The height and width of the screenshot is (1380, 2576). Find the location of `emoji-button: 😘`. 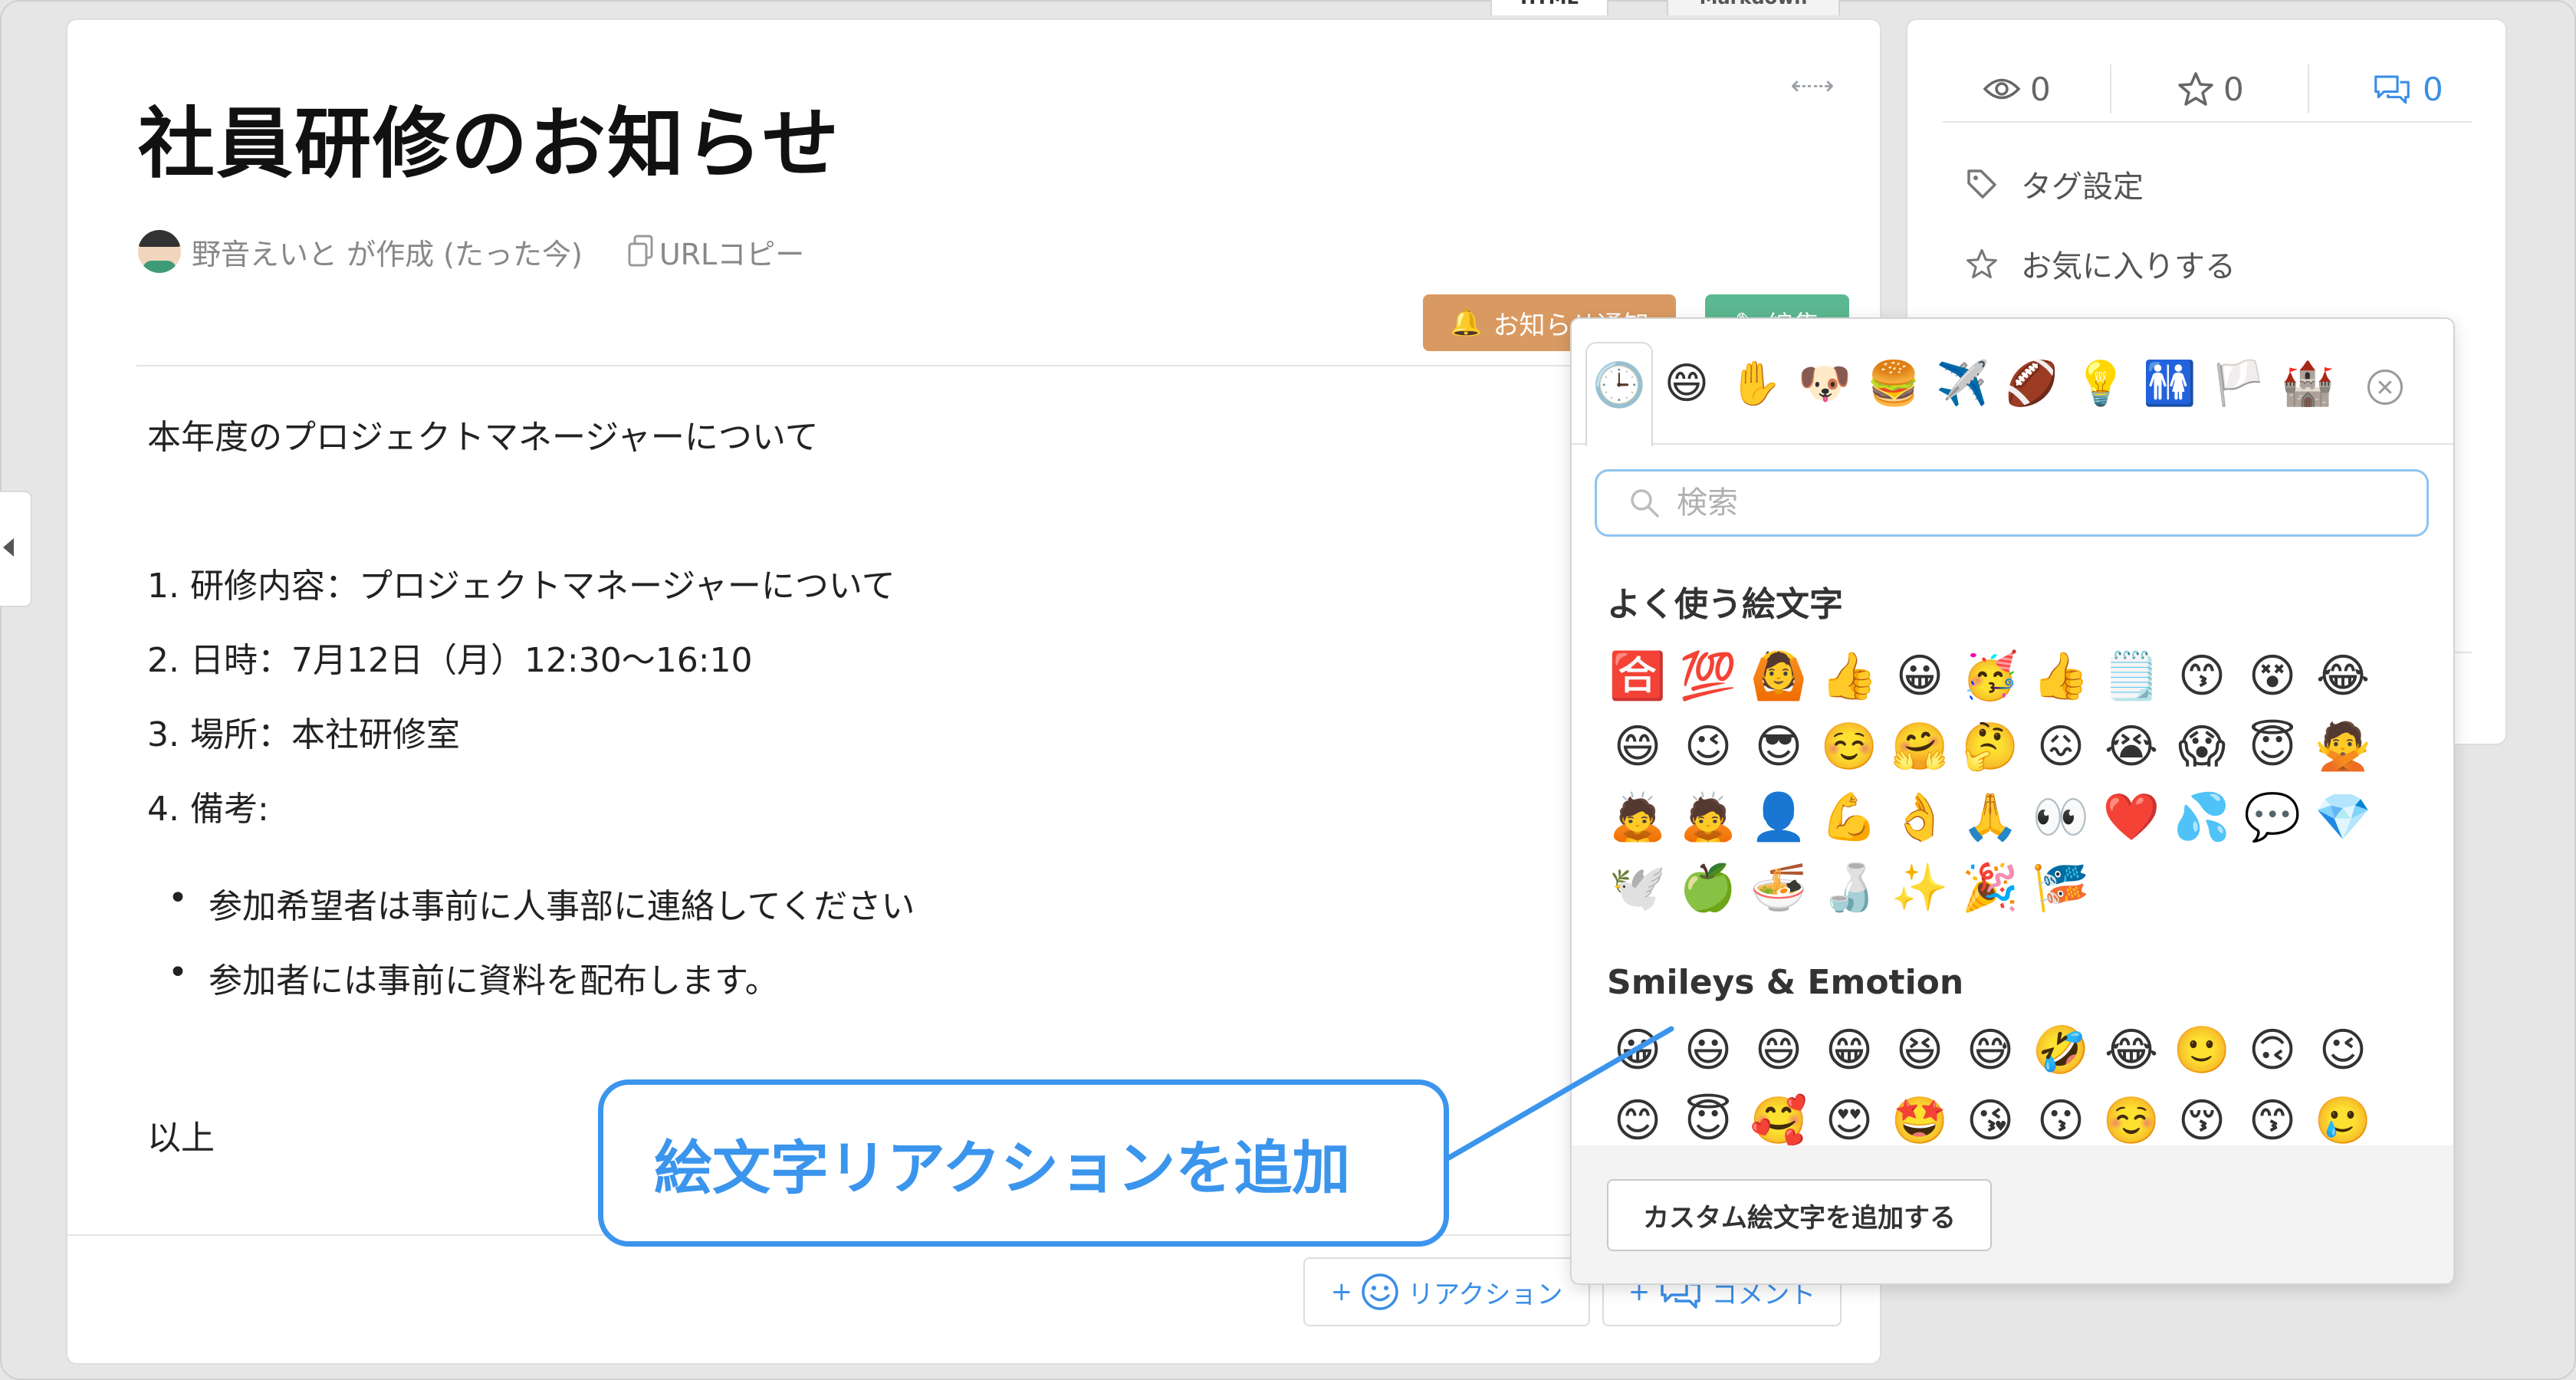

emoji-button: 😘 is located at coordinates (1991, 1115).